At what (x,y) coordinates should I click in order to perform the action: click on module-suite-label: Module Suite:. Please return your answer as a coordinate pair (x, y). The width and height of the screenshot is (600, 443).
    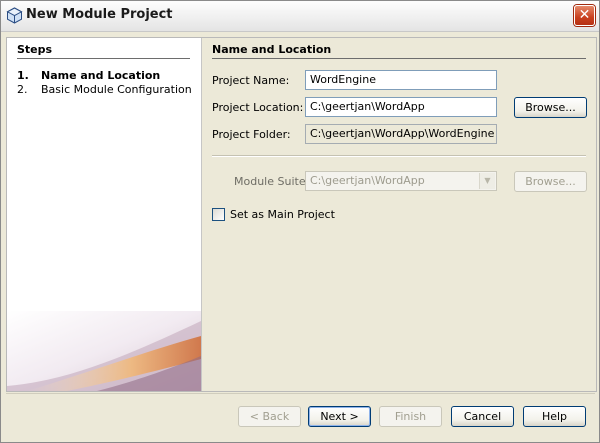
    Looking at the image, I should click on (272, 181).